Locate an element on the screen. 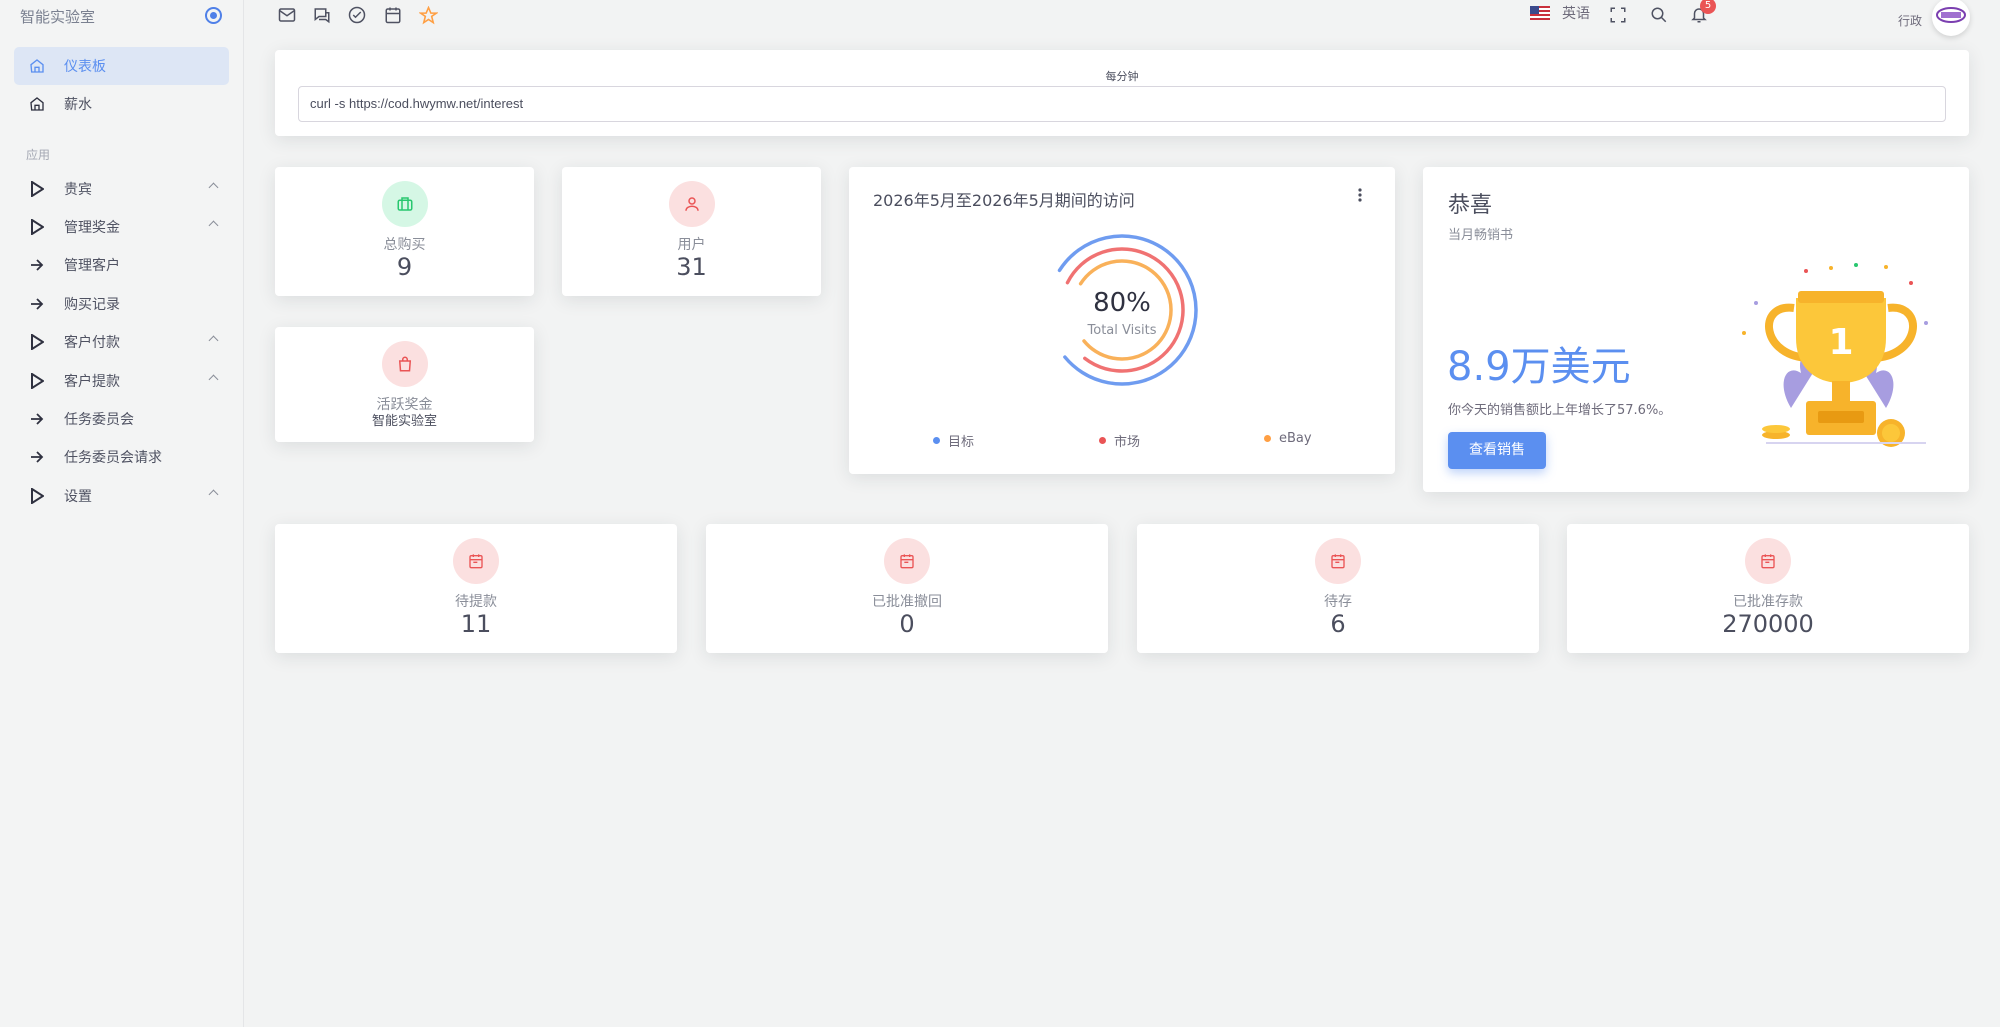  language-selector: 英语 is located at coordinates (1560, 13).